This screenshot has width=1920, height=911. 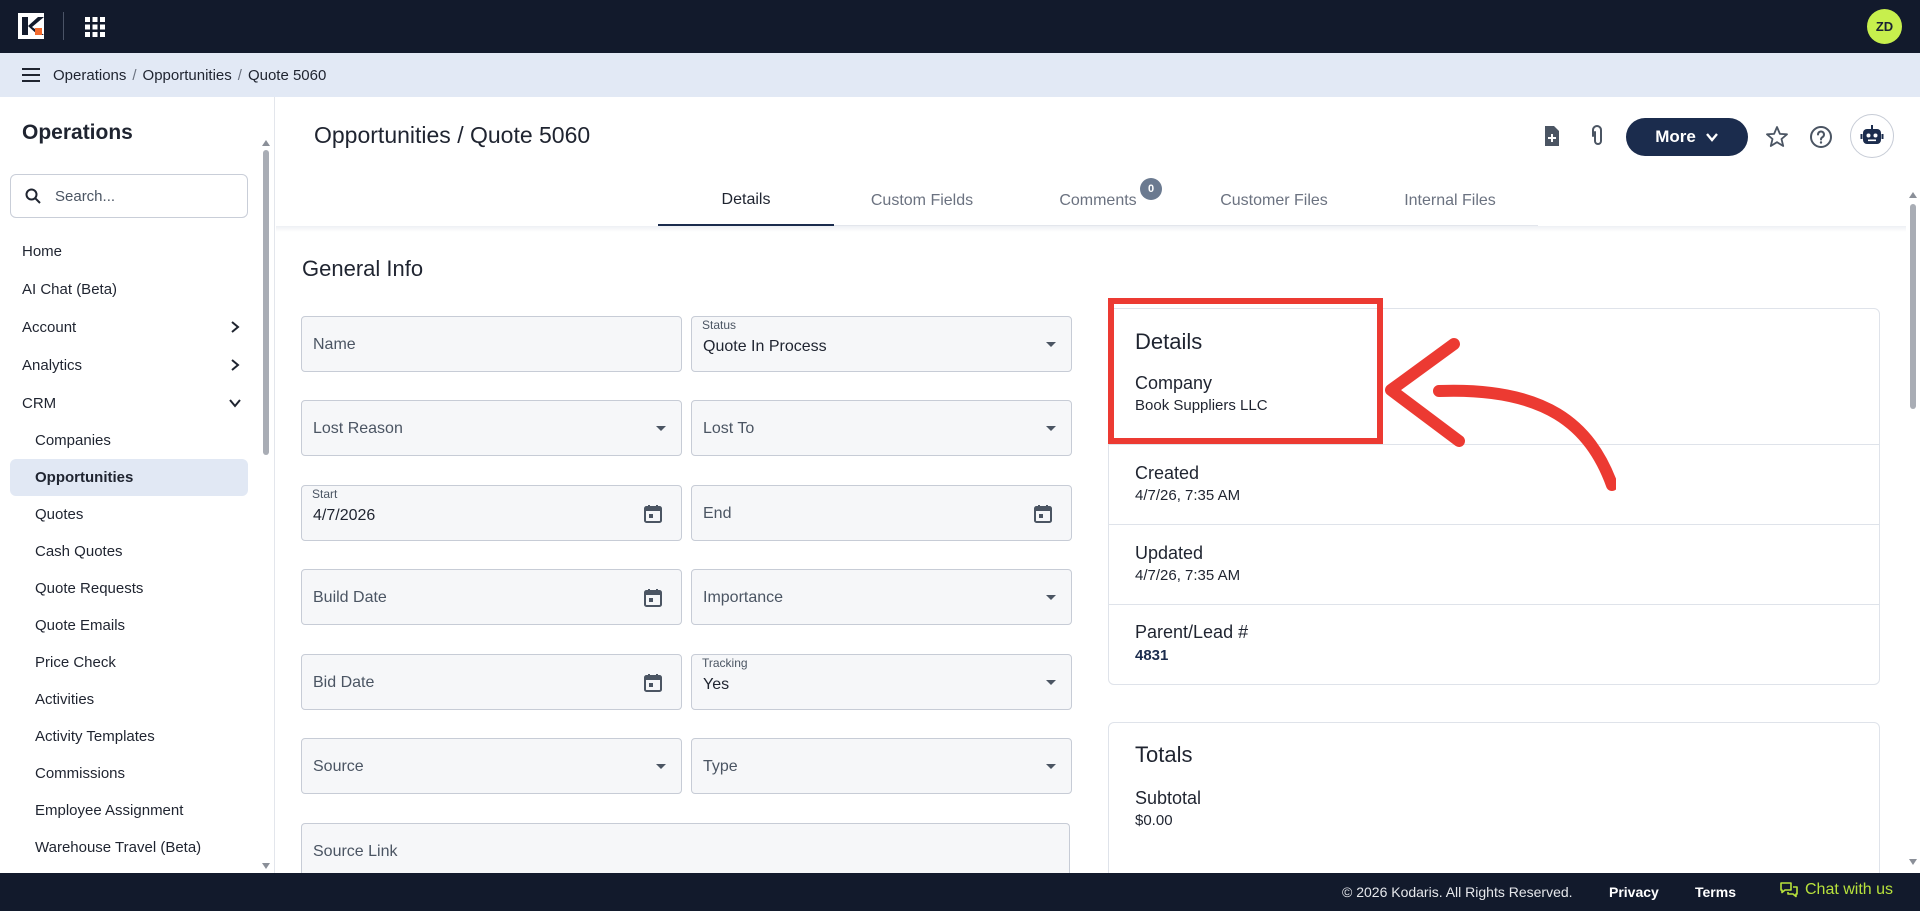 I want to click on start-date-field: Start 4/7/2026, so click(x=491, y=513).